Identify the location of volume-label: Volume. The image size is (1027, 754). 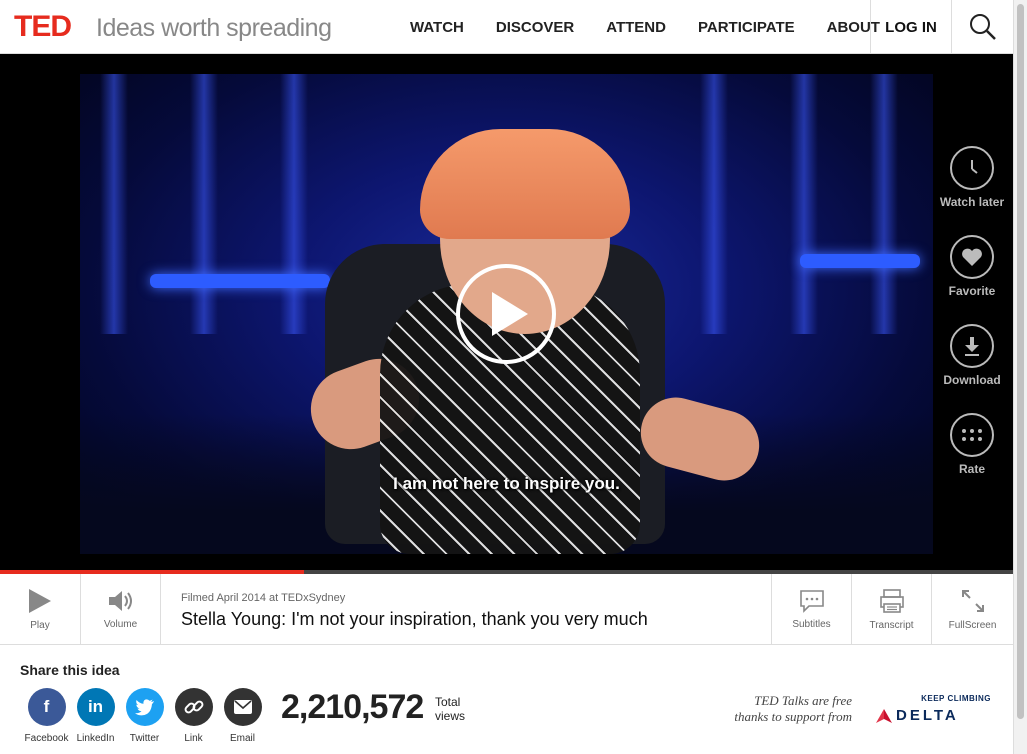
(120, 624).